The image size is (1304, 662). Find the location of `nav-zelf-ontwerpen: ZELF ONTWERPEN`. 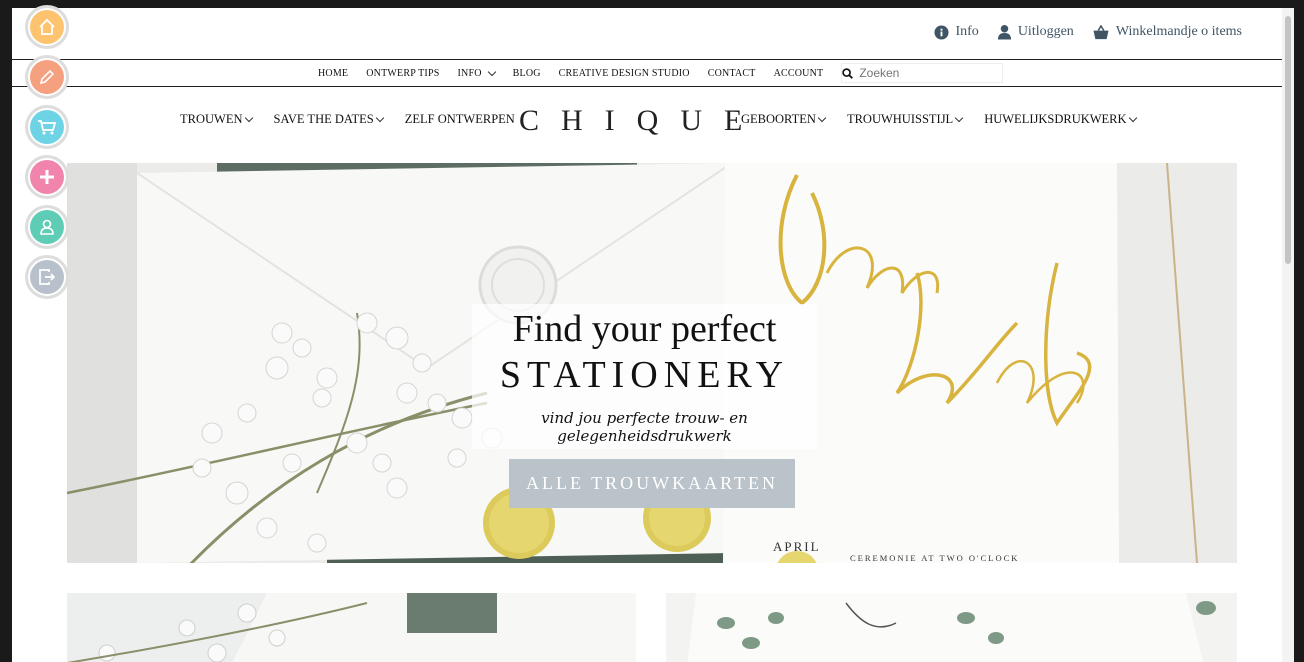

nav-zelf-ontwerpen: ZELF ONTWERPEN is located at coordinates (460, 119).